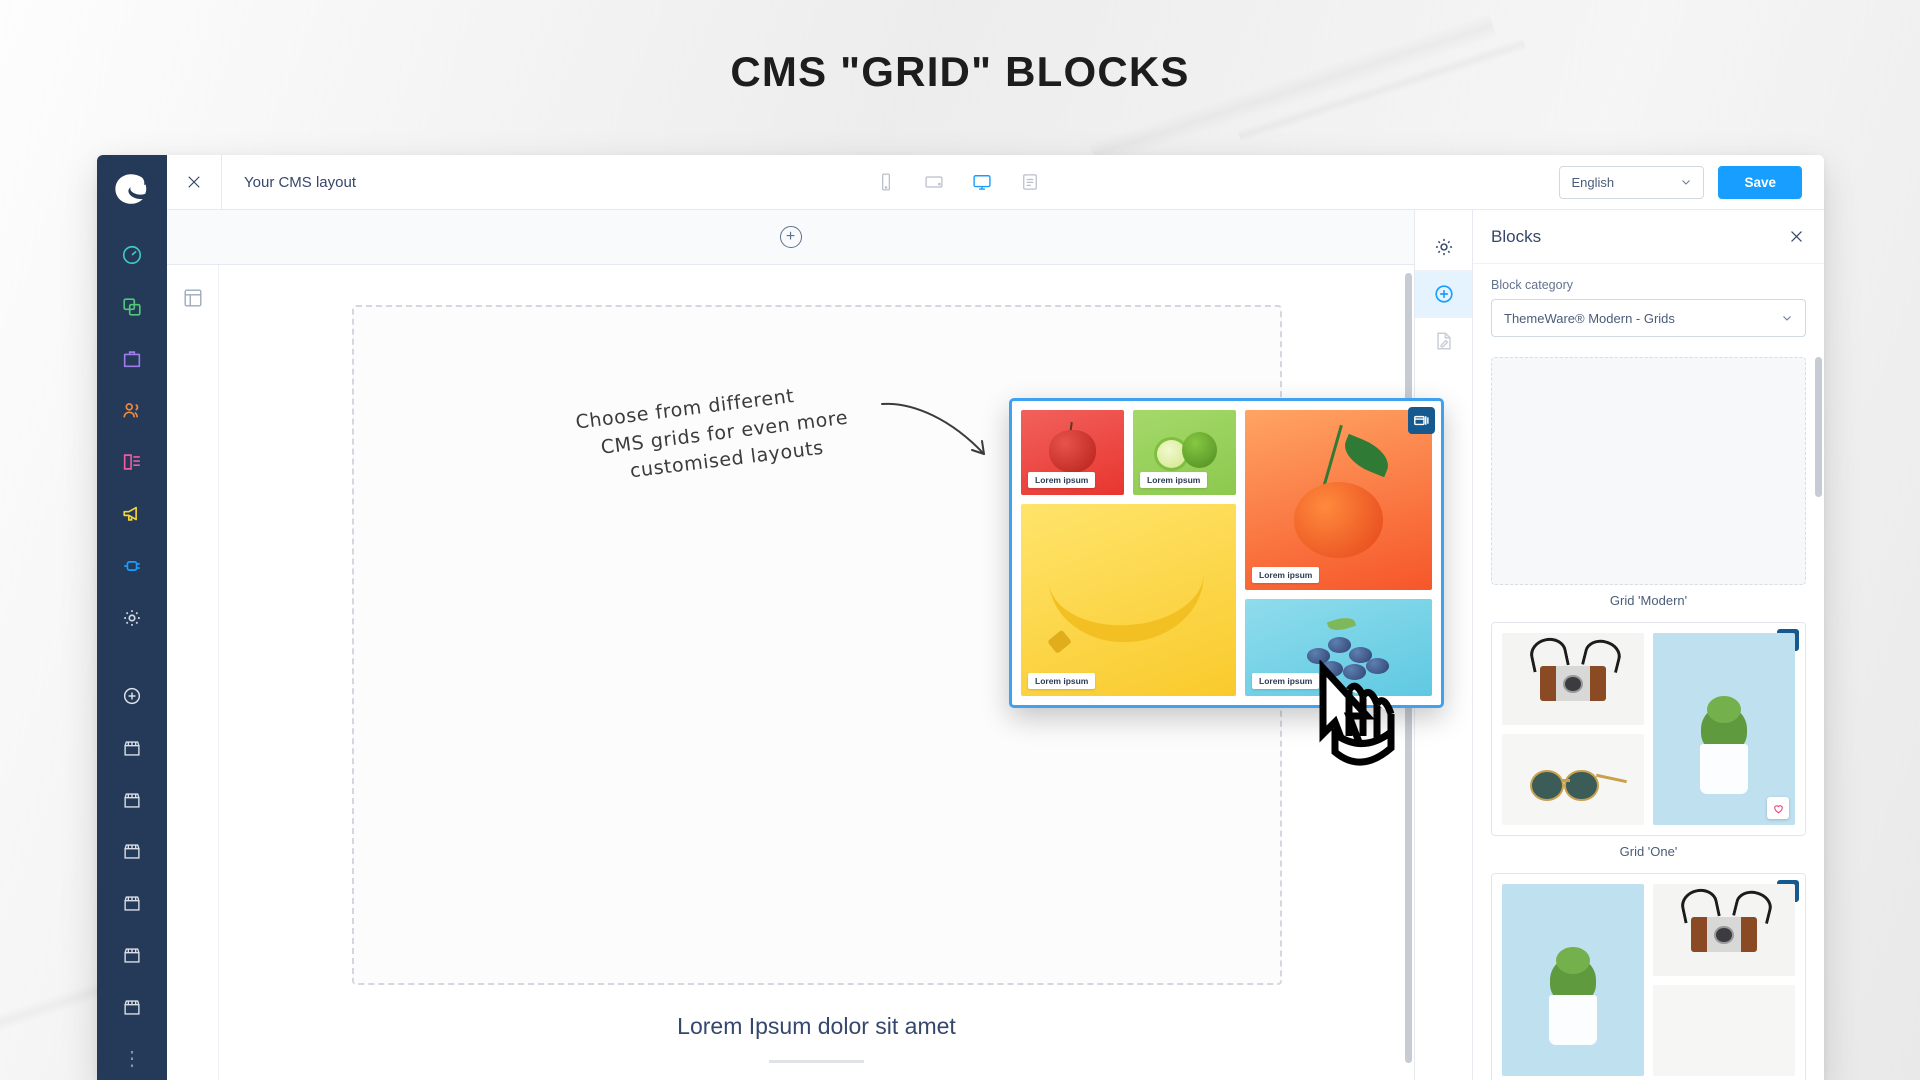 Image resolution: width=1920 pixels, height=1080 pixels. I want to click on language-value: English, so click(1593, 182).